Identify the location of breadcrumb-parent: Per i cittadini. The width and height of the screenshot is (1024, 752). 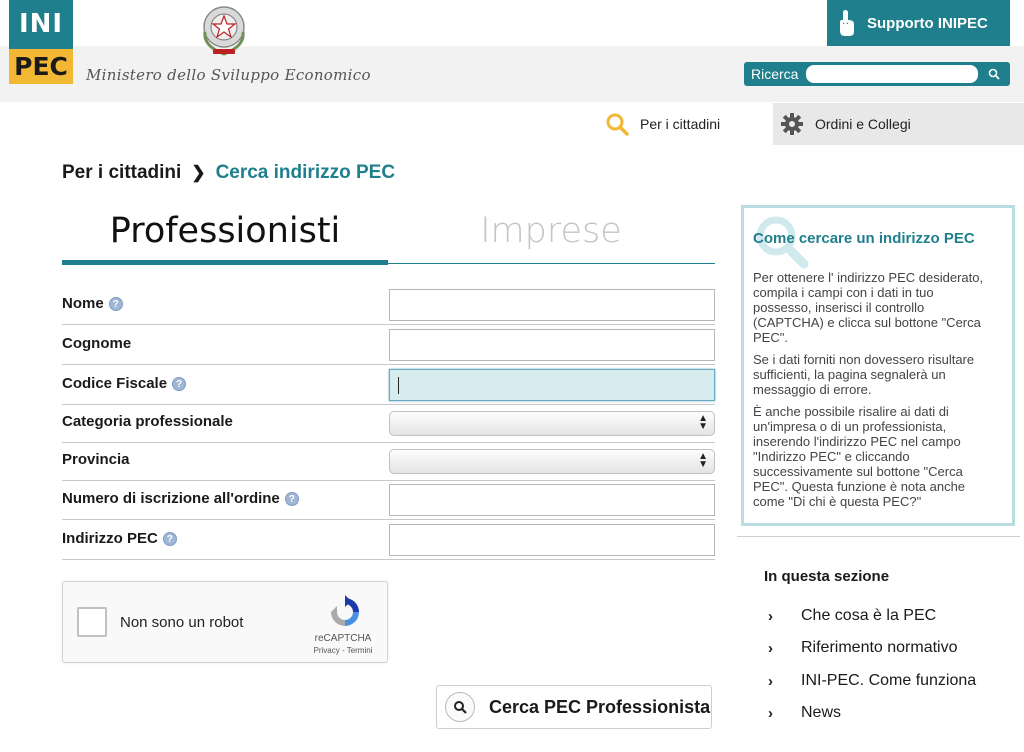
(121, 173).